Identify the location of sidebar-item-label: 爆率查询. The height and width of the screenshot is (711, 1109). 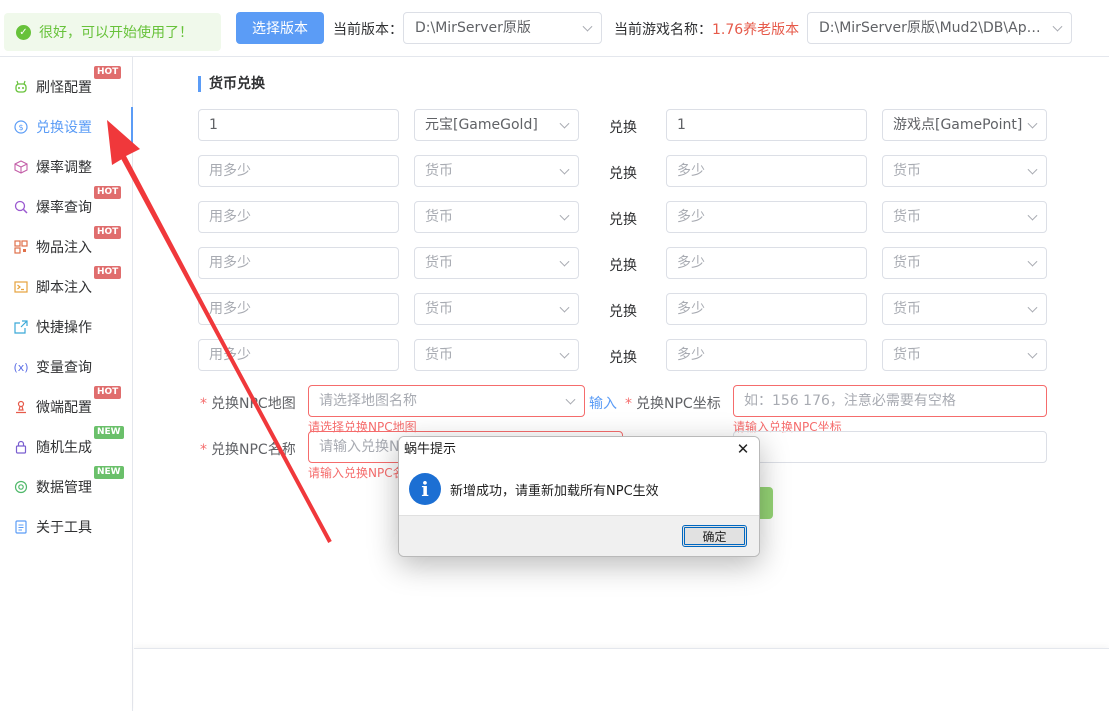
(64, 208).